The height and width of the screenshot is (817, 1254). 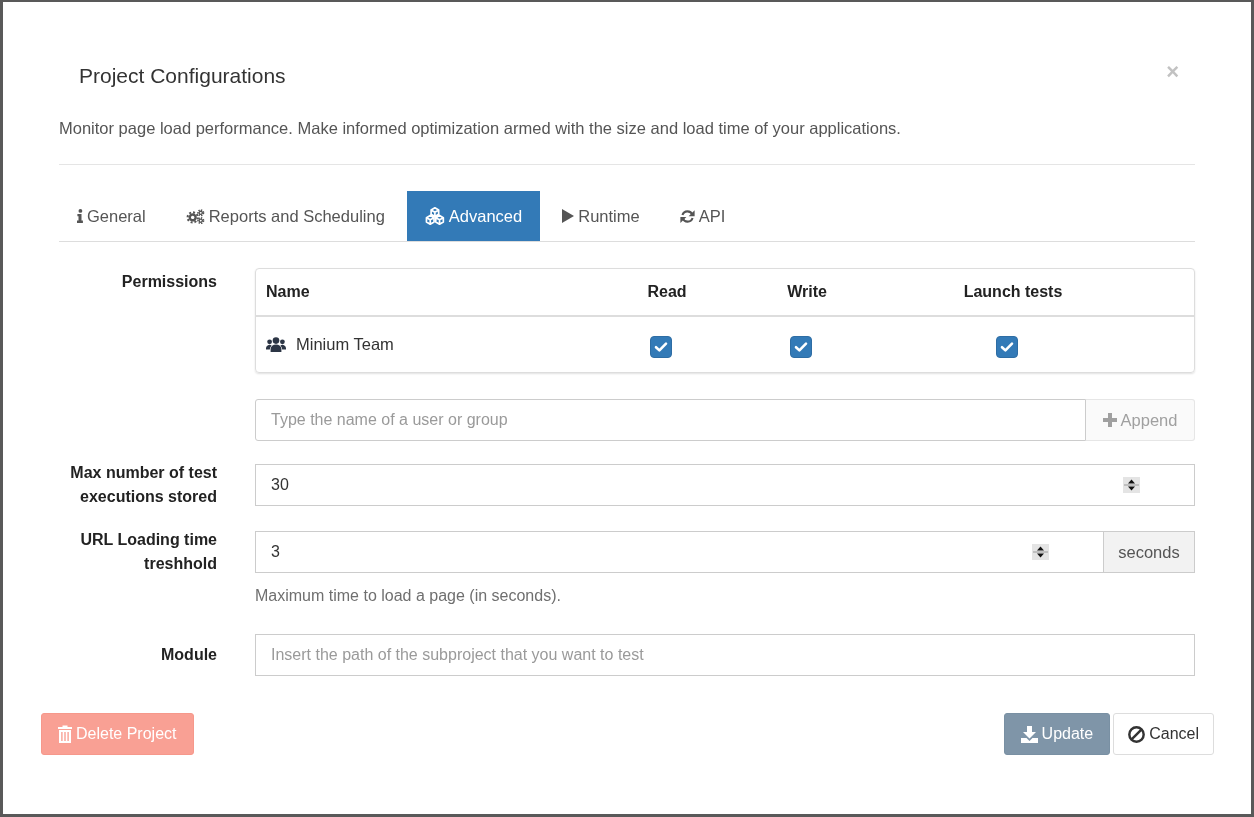 I want to click on gears-icon, so click(x=195, y=216).